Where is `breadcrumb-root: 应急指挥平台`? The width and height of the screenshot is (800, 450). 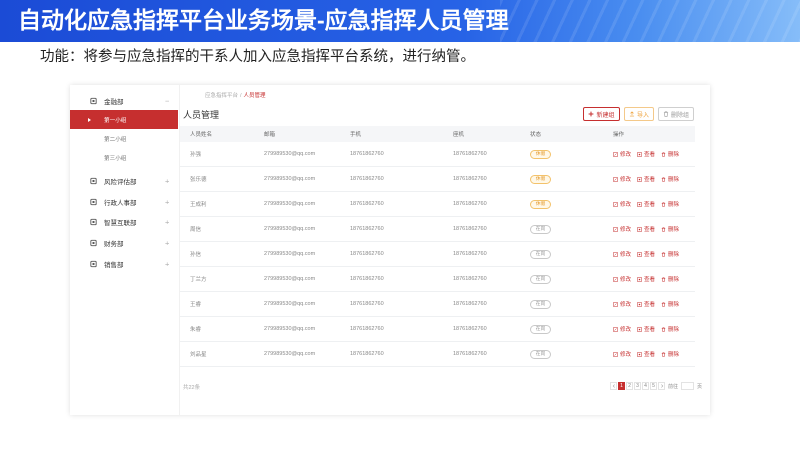
breadcrumb-root: 应急指挥平台 is located at coordinates (221, 96).